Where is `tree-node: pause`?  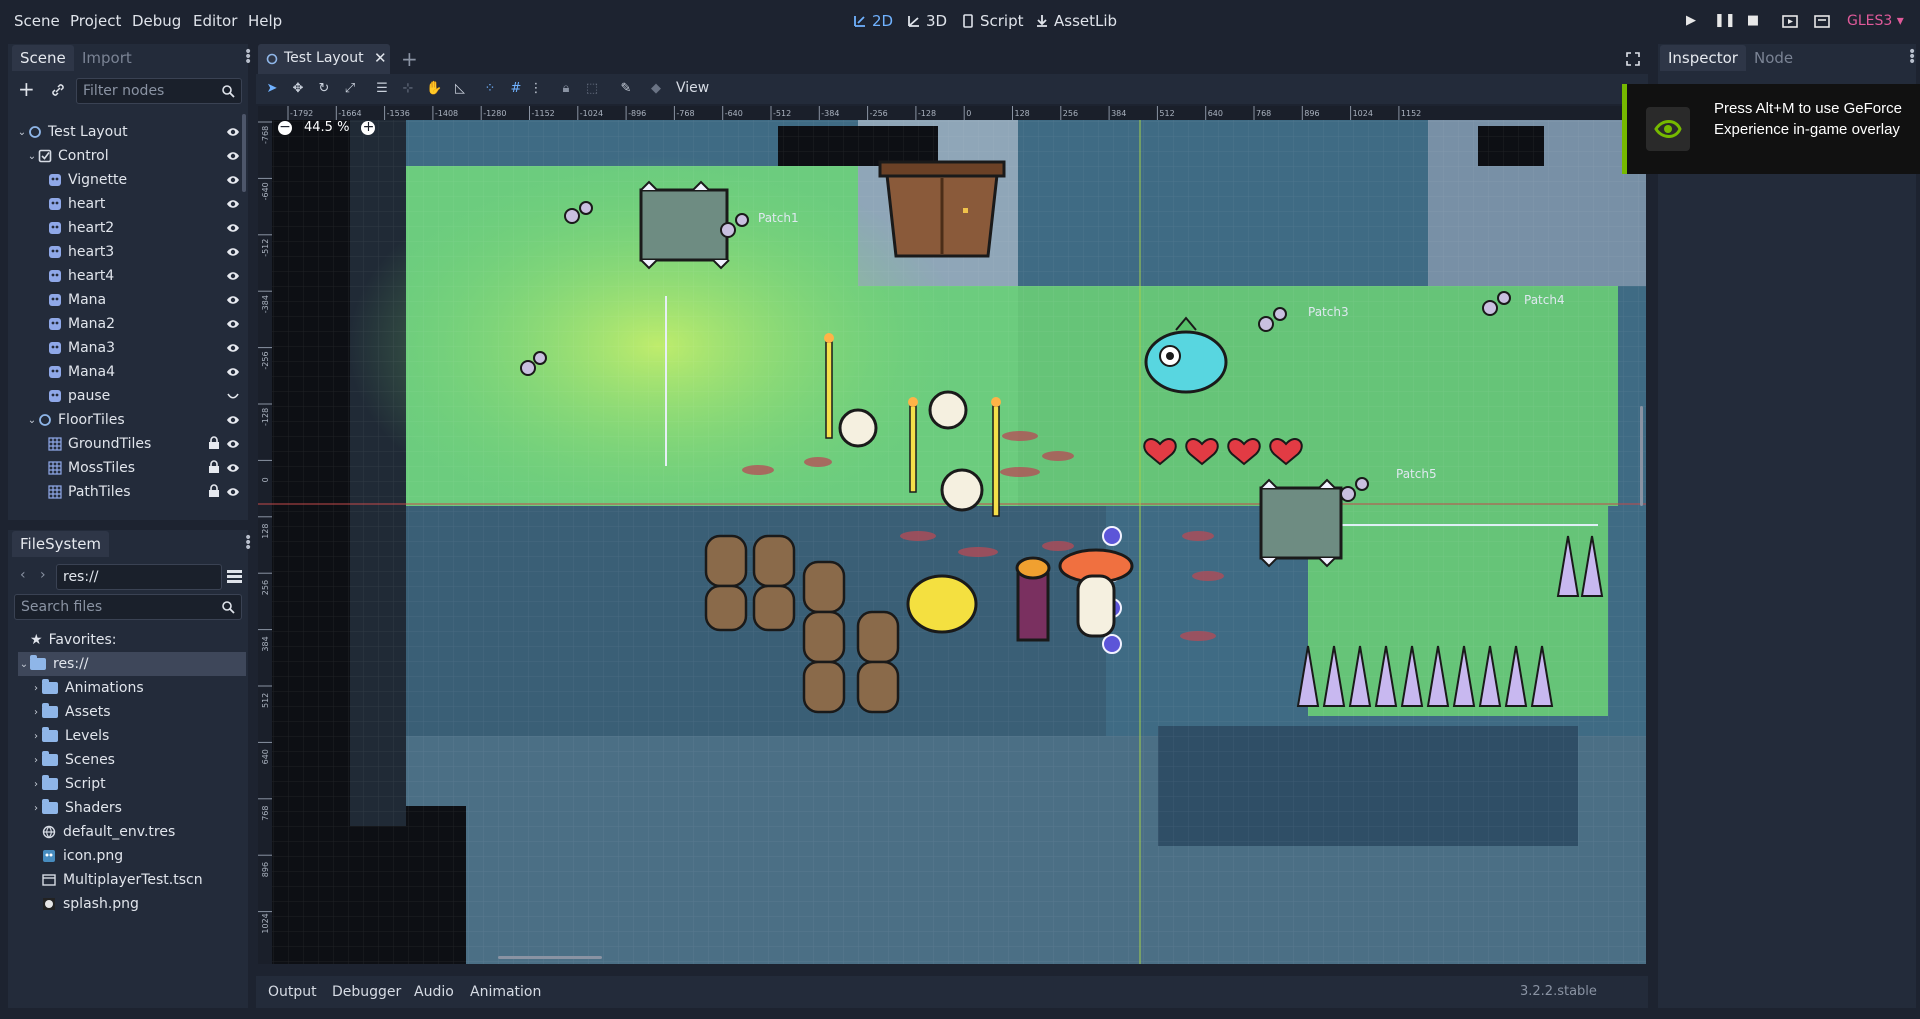
tree-node: pause is located at coordinates (140, 396).